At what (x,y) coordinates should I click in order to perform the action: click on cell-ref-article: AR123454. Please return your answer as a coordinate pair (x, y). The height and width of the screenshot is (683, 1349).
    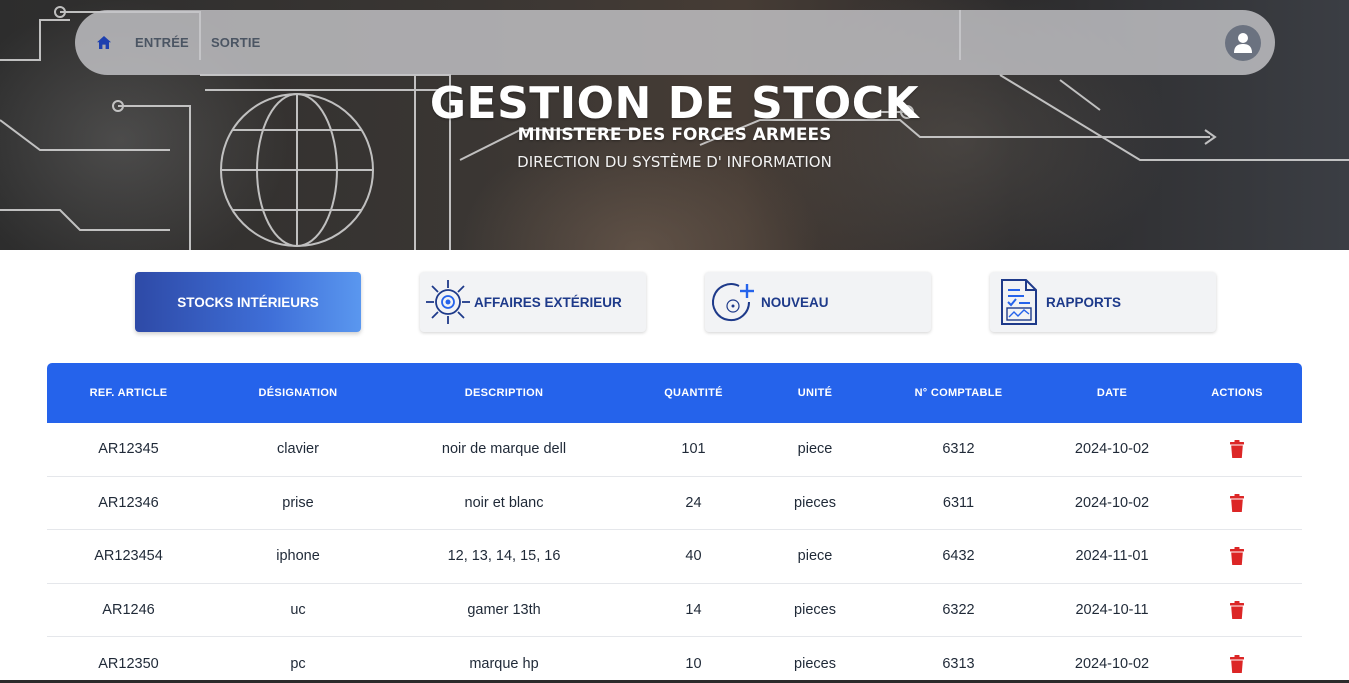
    Looking at the image, I should click on (128, 556).